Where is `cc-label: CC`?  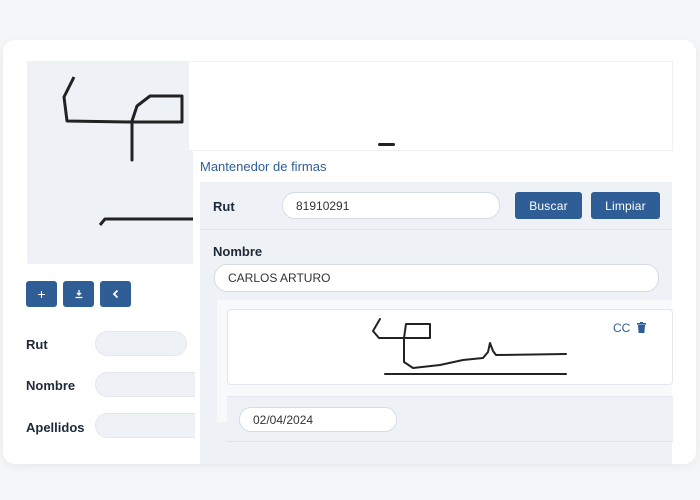 cc-label: CC is located at coordinates (621, 328).